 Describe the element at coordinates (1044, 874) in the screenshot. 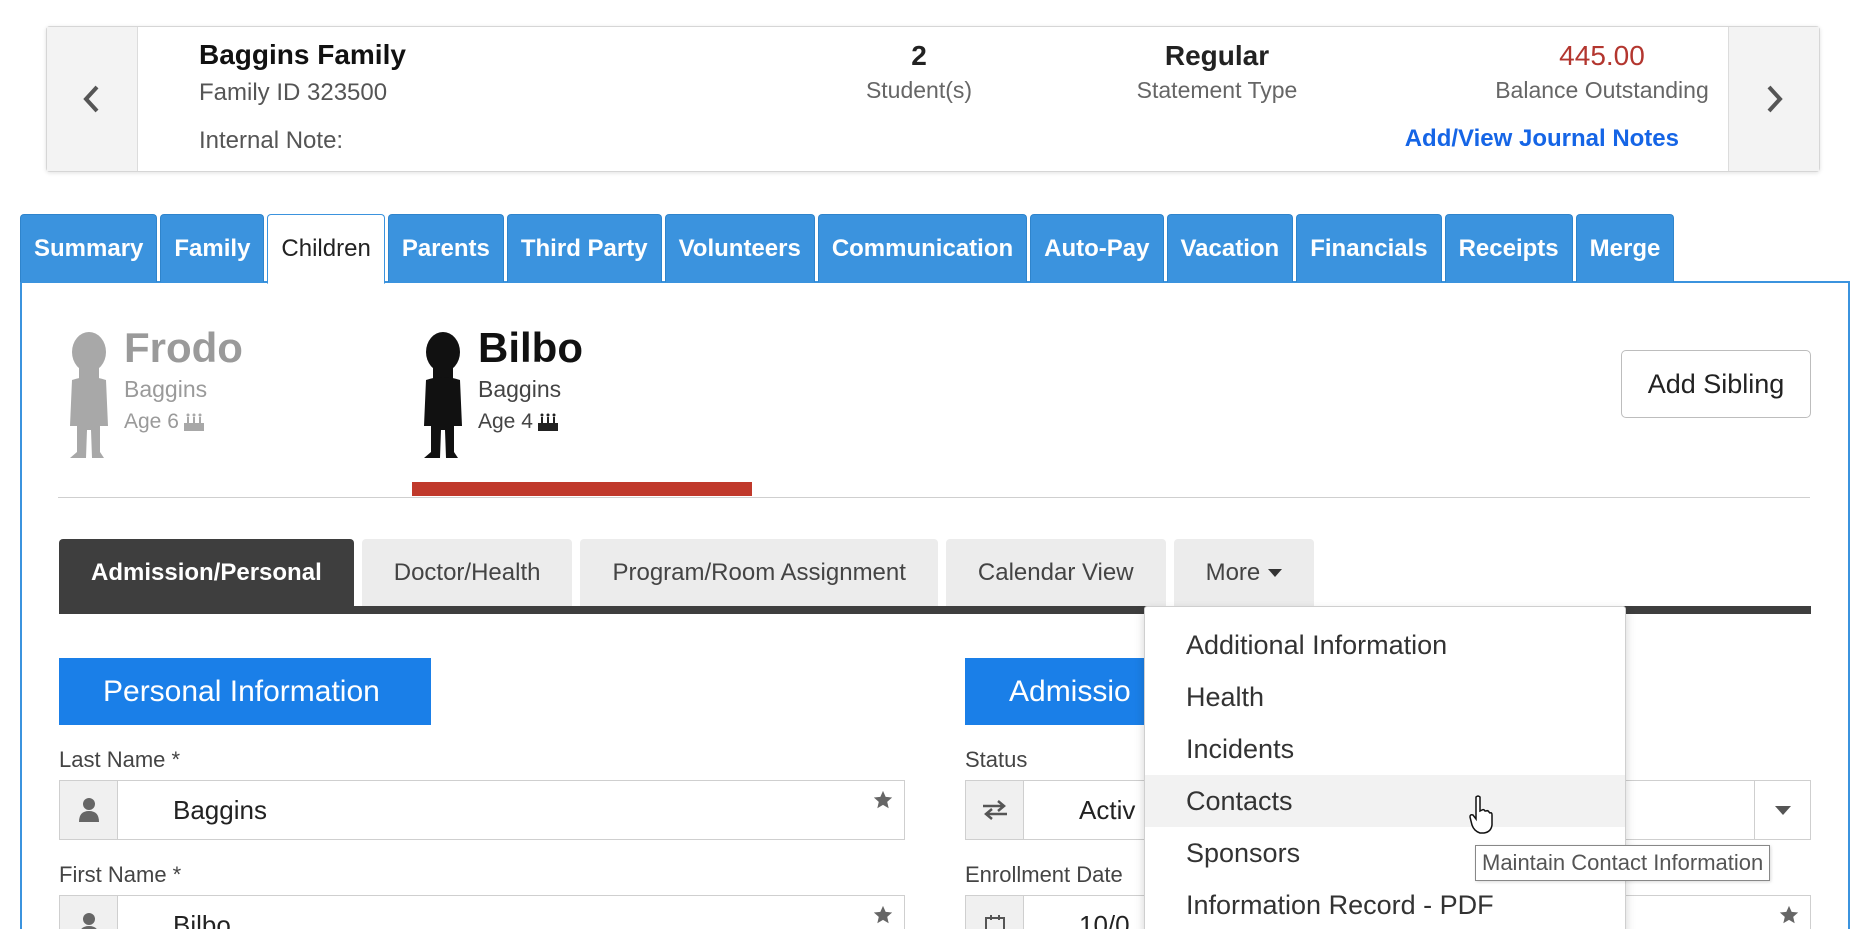

I see `enrollment-date-label: Enrollment Date` at that location.